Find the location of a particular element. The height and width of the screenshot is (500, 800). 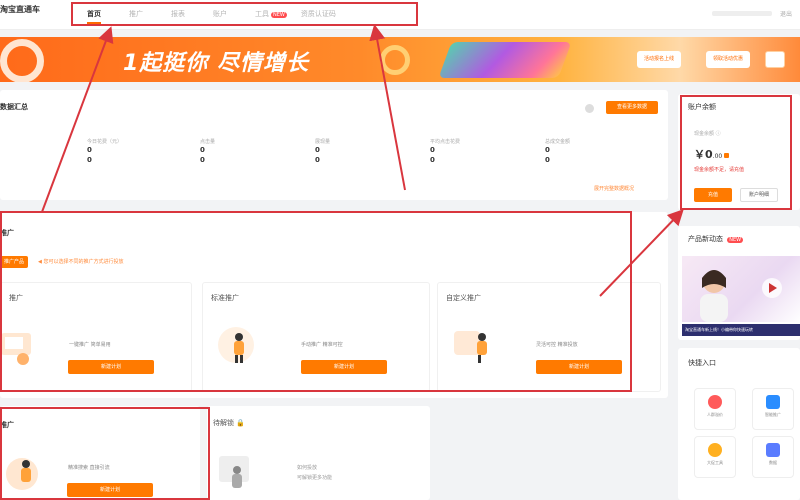

locked-title: 待解锁 🔒 is located at coordinates (229, 423).